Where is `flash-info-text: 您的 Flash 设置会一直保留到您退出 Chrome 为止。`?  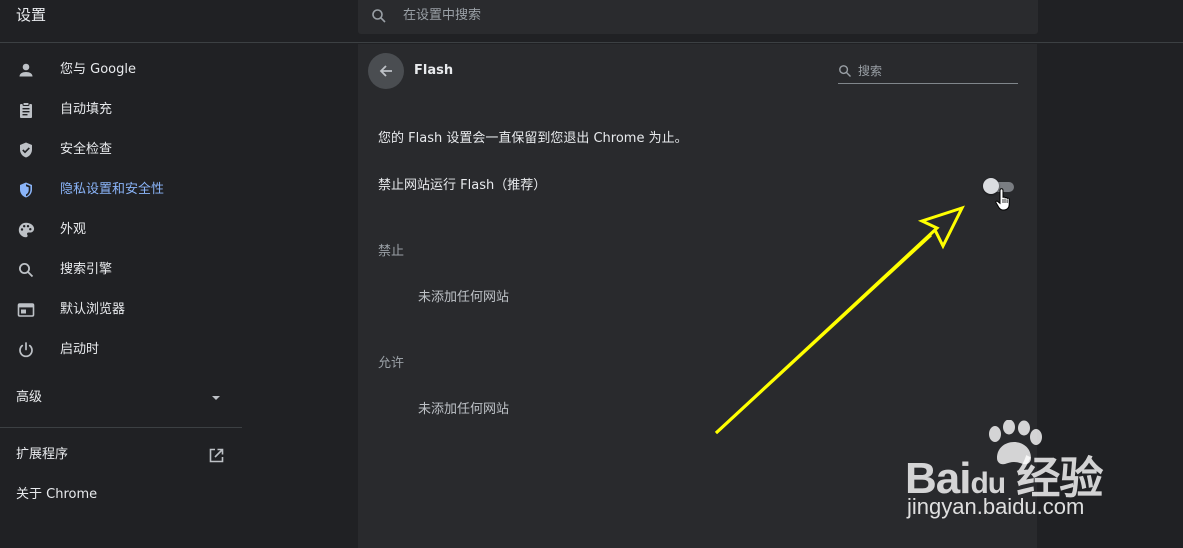
flash-info-text: 您的 Flash 设置会一直保留到您退出 Chrome 为止。 is located at coordinates (533, 138).